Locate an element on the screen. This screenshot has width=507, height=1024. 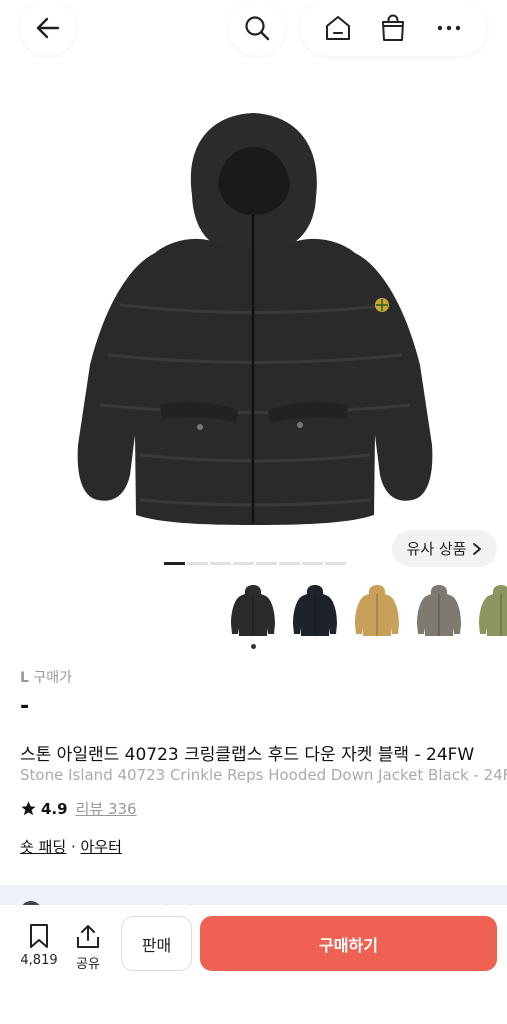
bookmark-button: 4,819 is located at coordinates (39, 945).